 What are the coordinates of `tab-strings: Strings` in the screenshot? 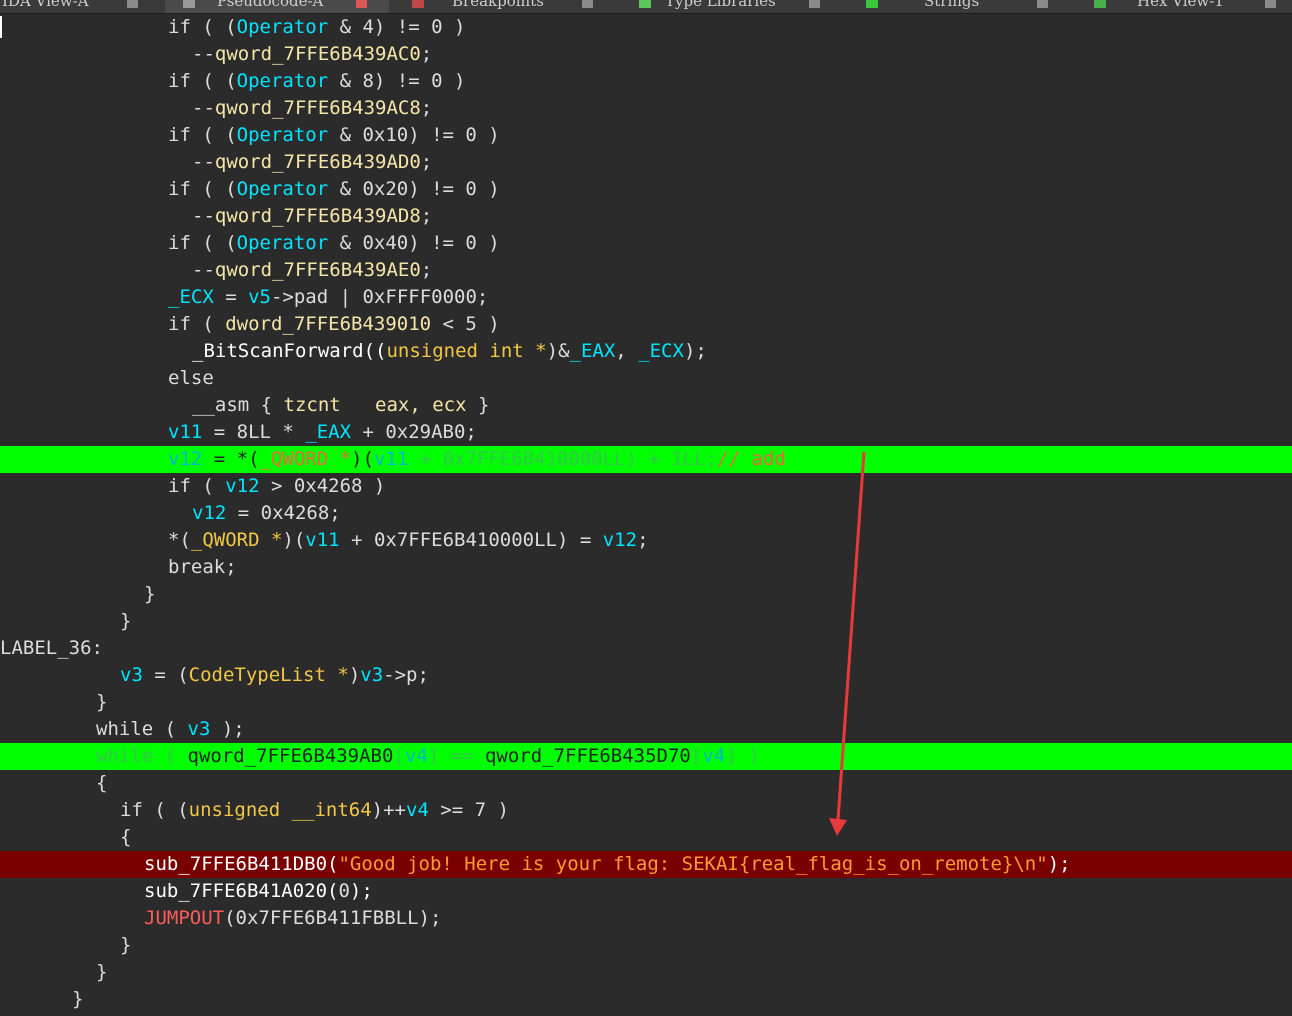 It's located at (951, 6).